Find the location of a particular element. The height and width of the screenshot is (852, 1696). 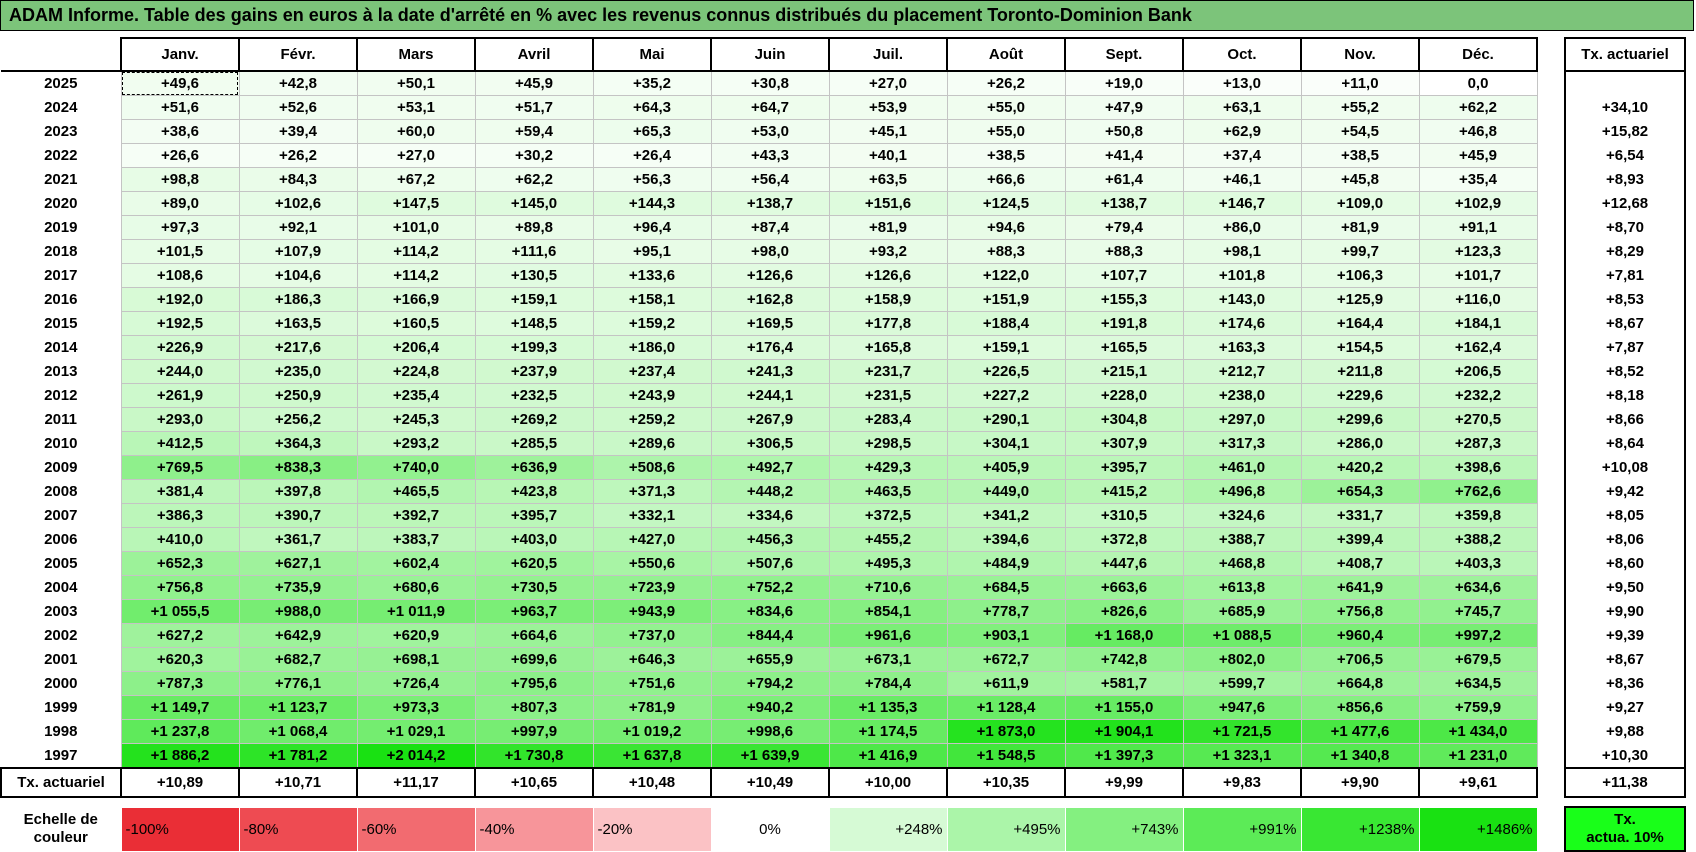

gain-cell: +756,8 is located at coordinates (1360, 611).